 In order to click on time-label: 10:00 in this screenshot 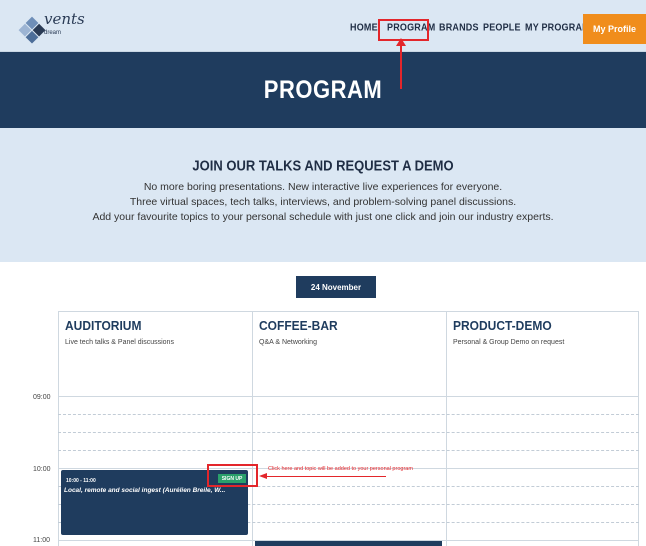, I will do `click(42, 469)`.